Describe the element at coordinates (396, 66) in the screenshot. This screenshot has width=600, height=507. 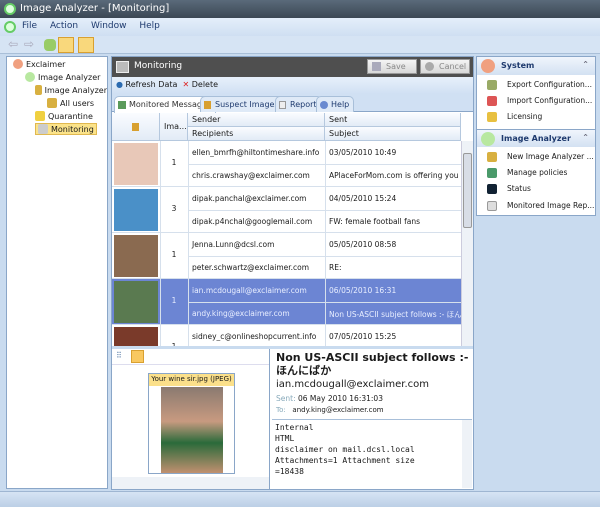
I see `save-label: Save` at that location.